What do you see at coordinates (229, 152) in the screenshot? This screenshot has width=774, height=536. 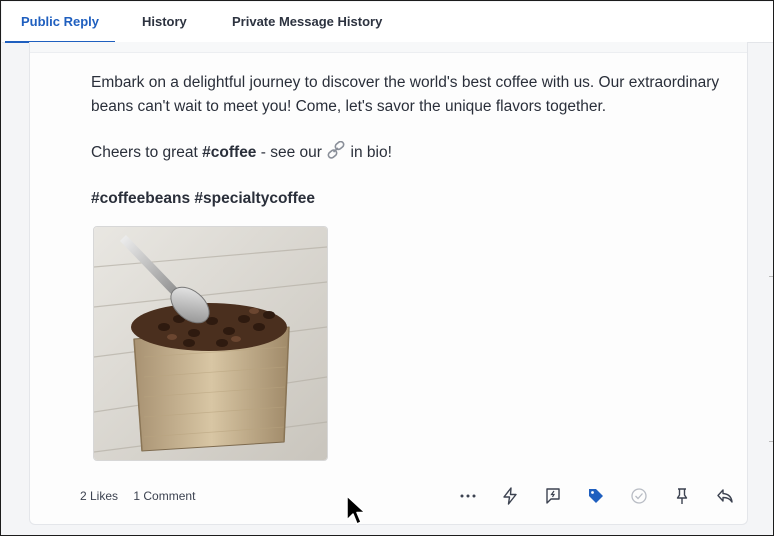 I see `hashtag-coffee: #coffee` at bounding box center [229, 152].